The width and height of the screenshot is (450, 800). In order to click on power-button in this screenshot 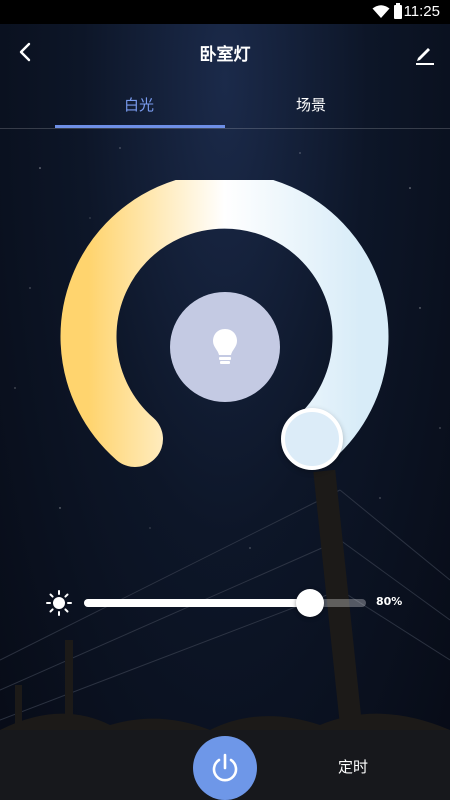, I will do `click(225, 768)`.